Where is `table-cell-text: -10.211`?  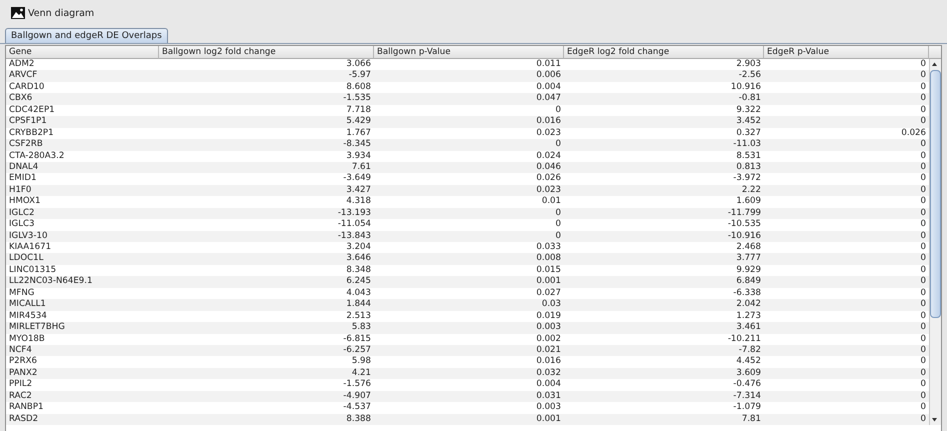 table-cell-text: -10.211 is located at coordinates (744, 339).